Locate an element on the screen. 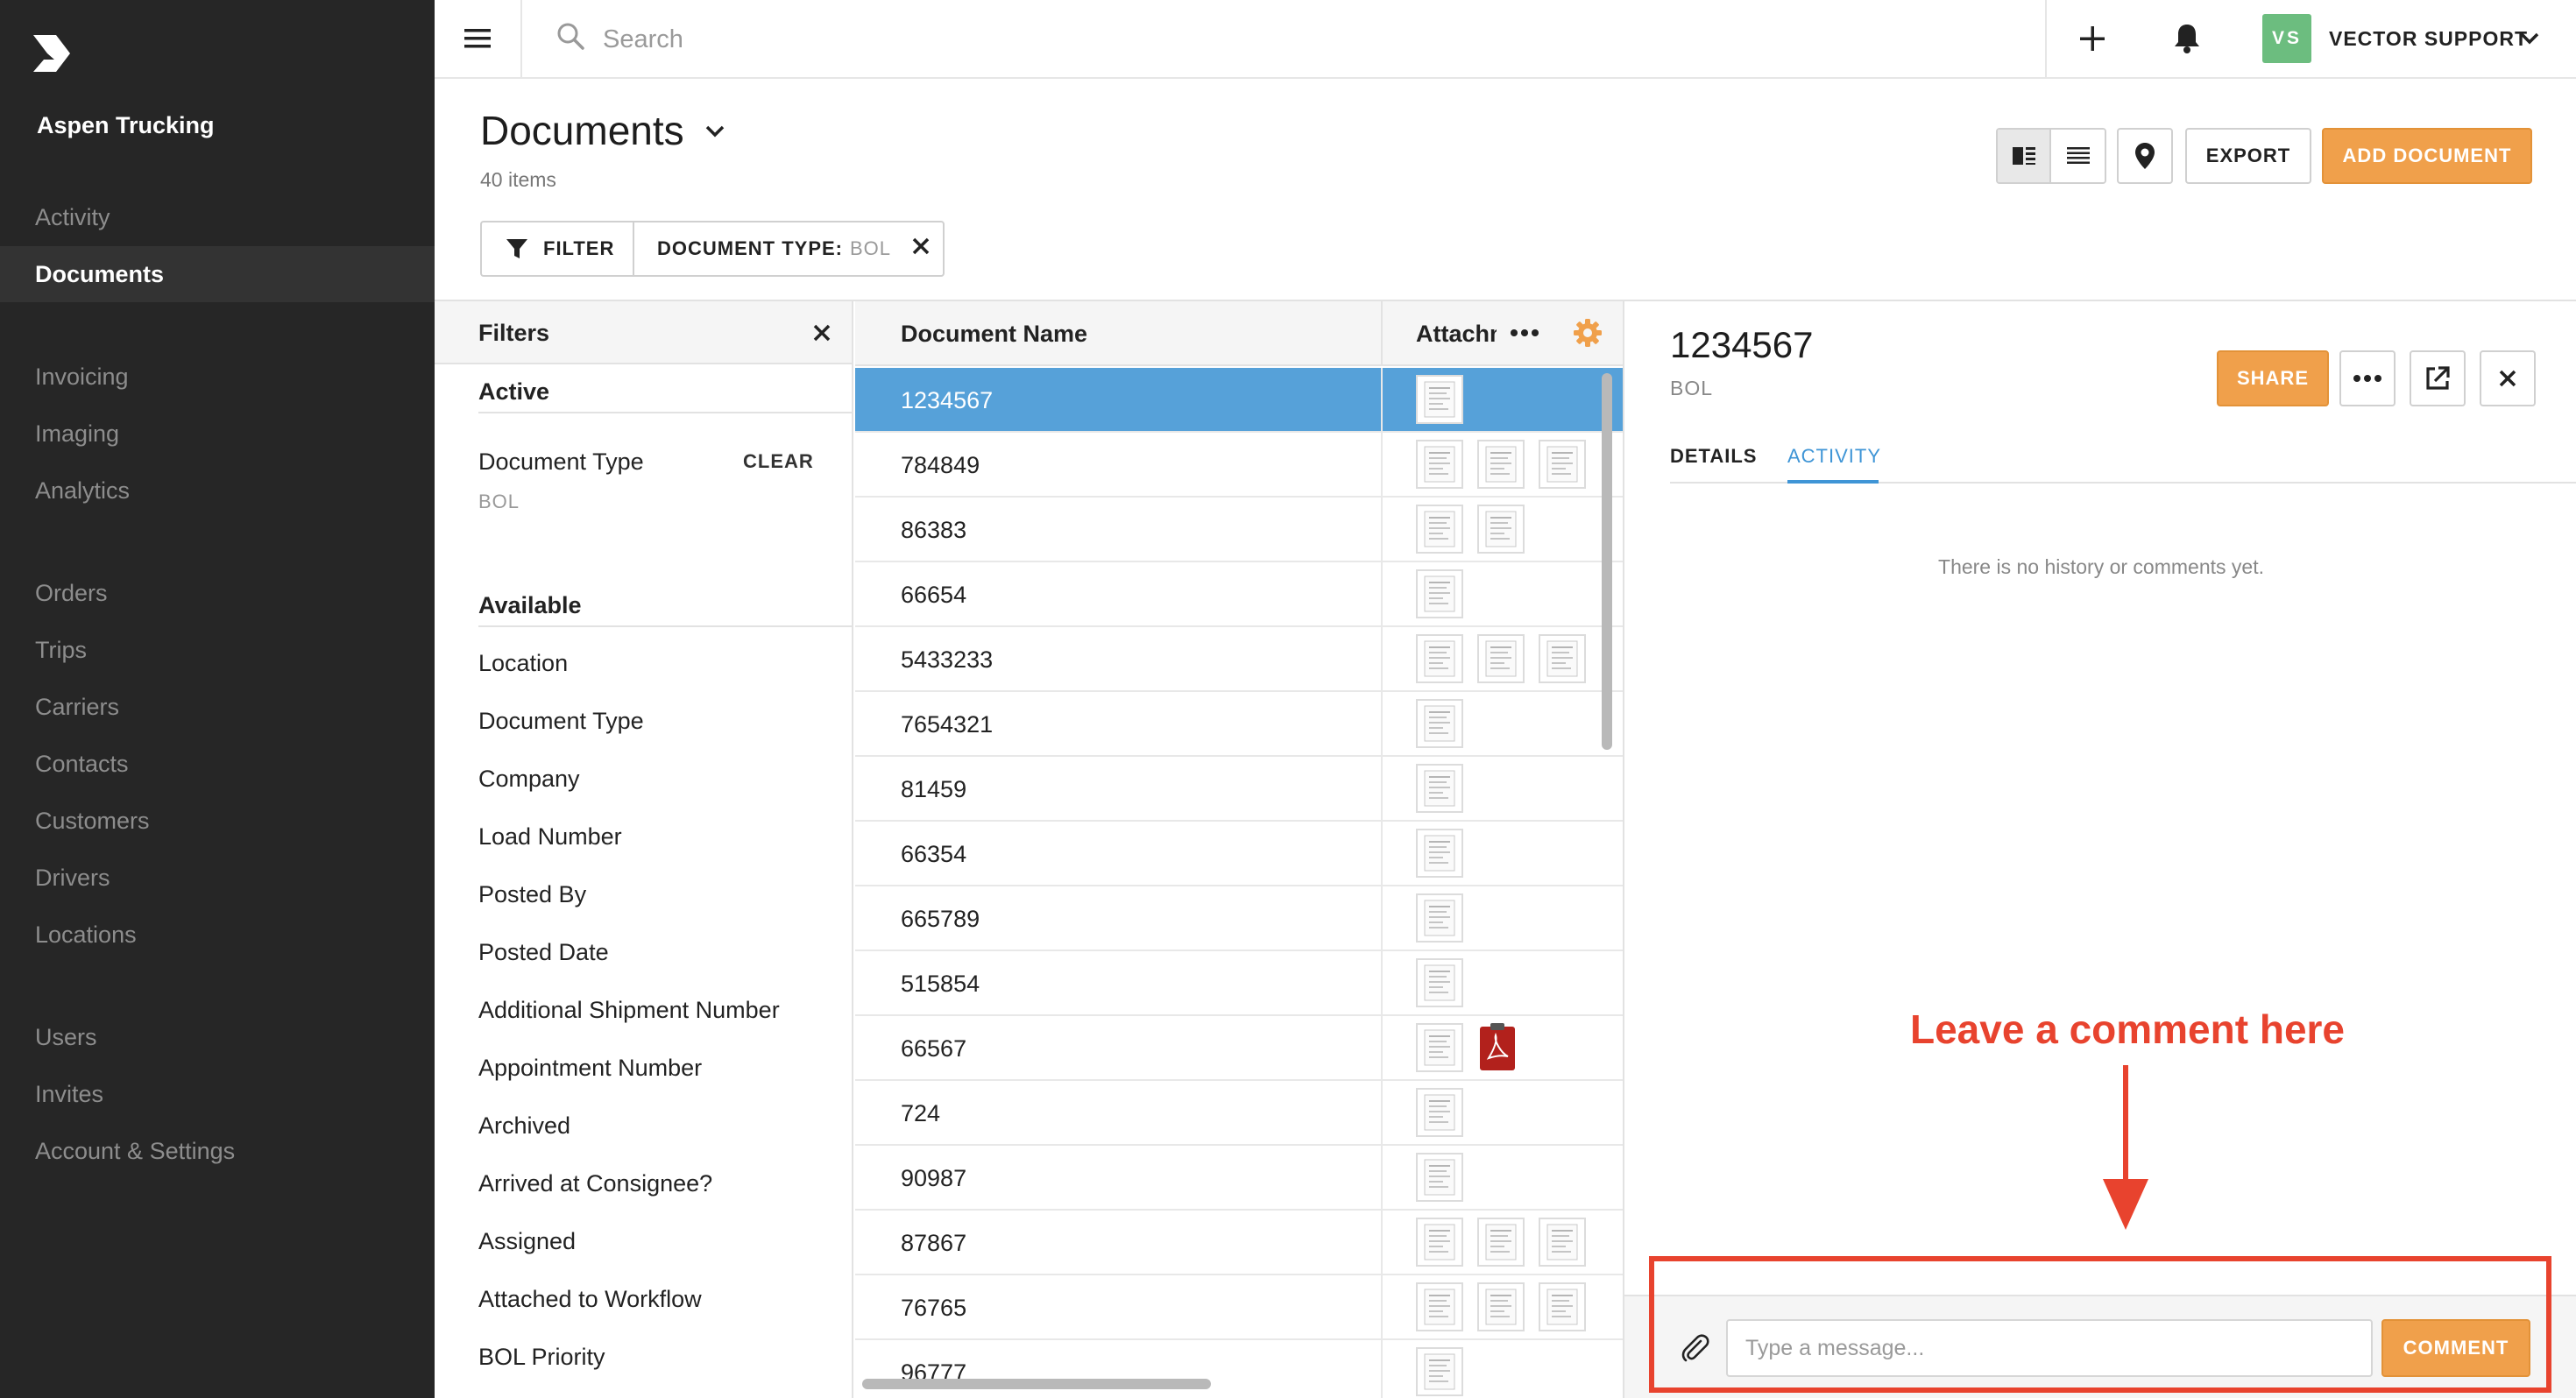 The image size is (2576, 1398). document-name-cell: 784849 is located at coordinates (940, 465).